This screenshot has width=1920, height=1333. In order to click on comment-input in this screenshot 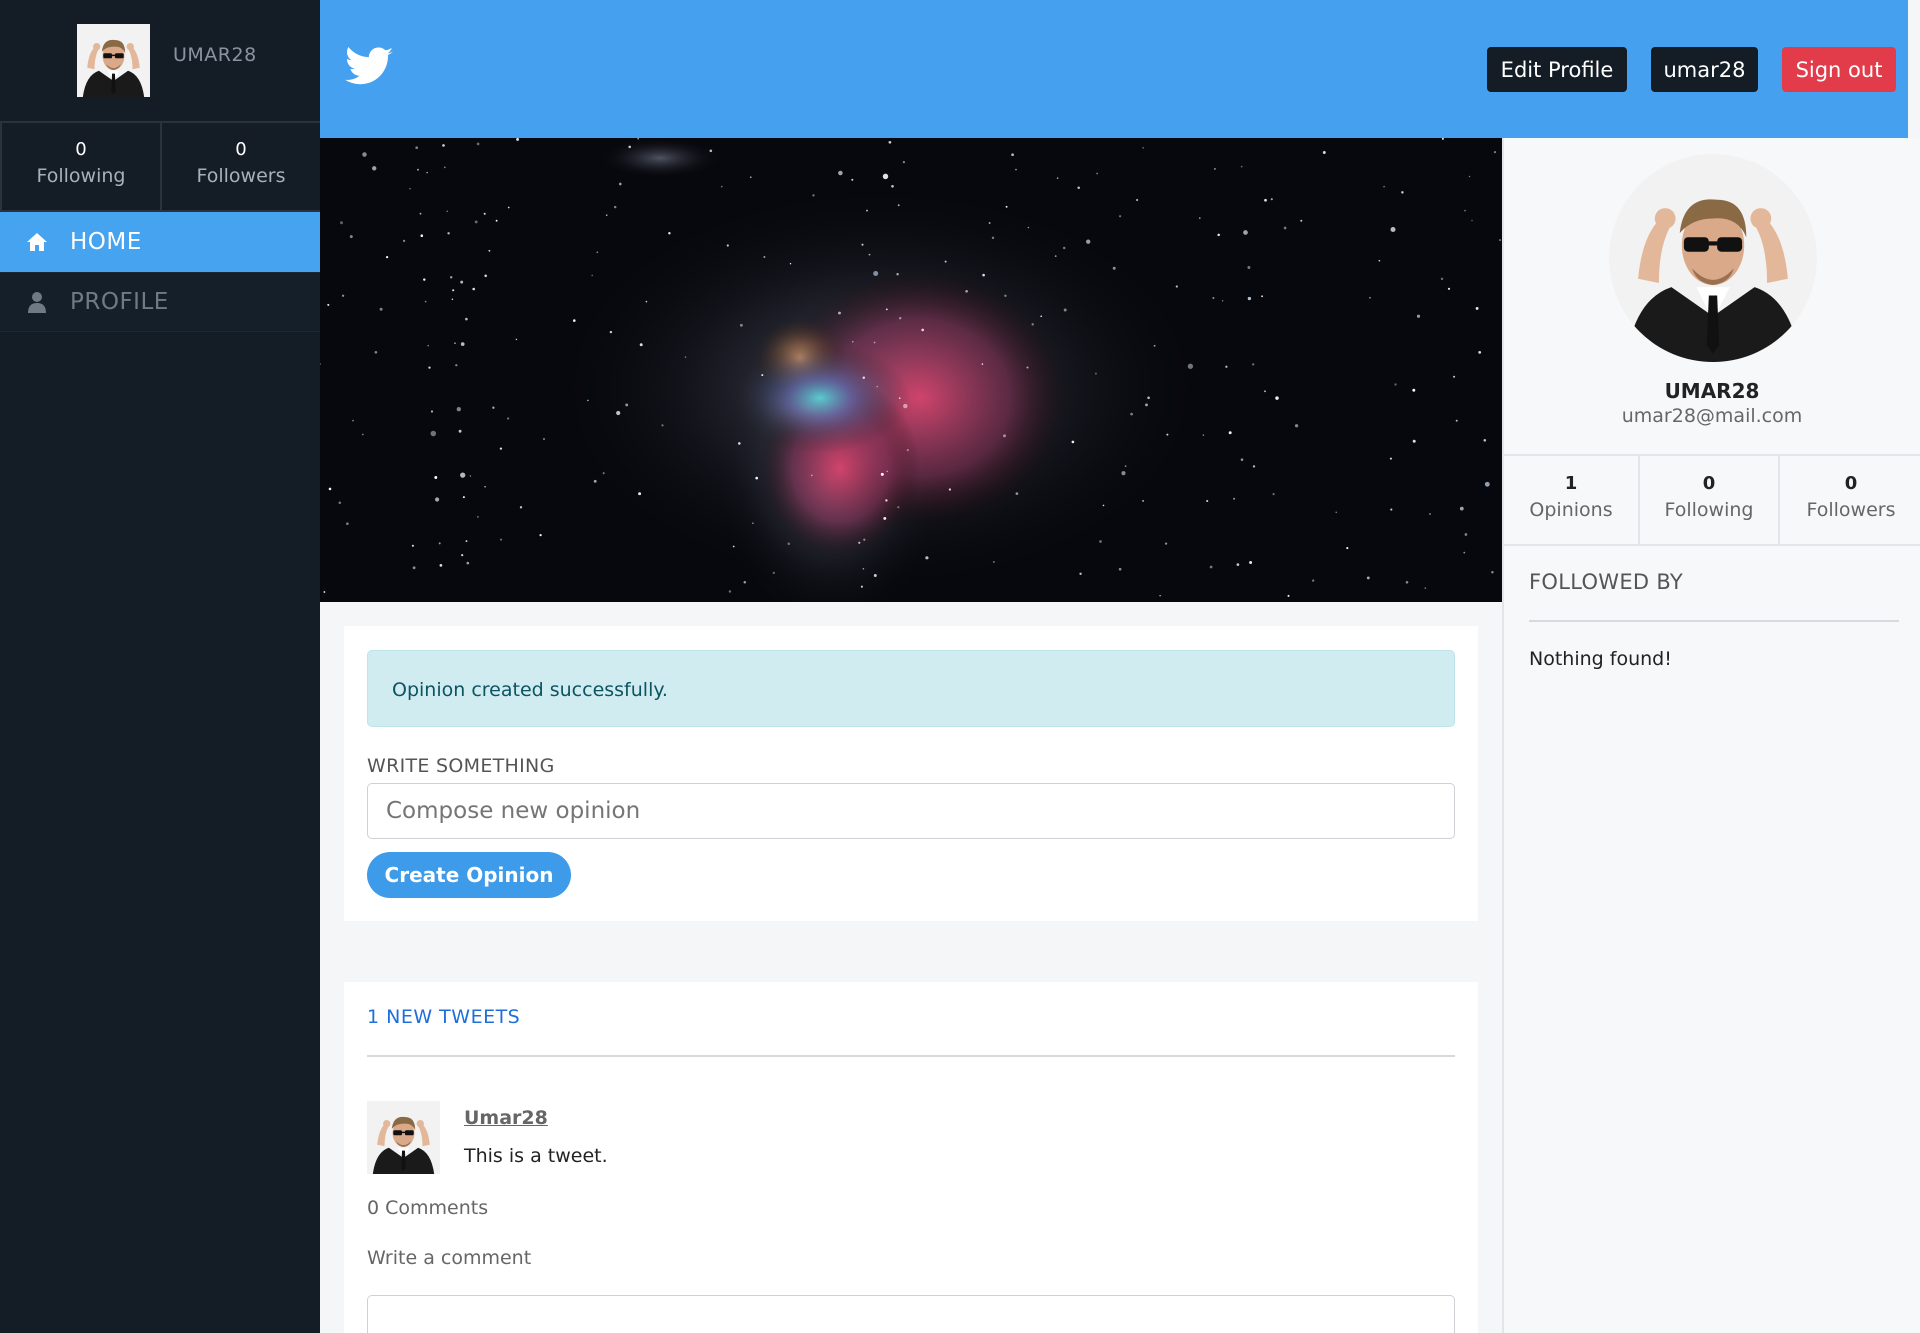, I will do `click(911, 1314)`.